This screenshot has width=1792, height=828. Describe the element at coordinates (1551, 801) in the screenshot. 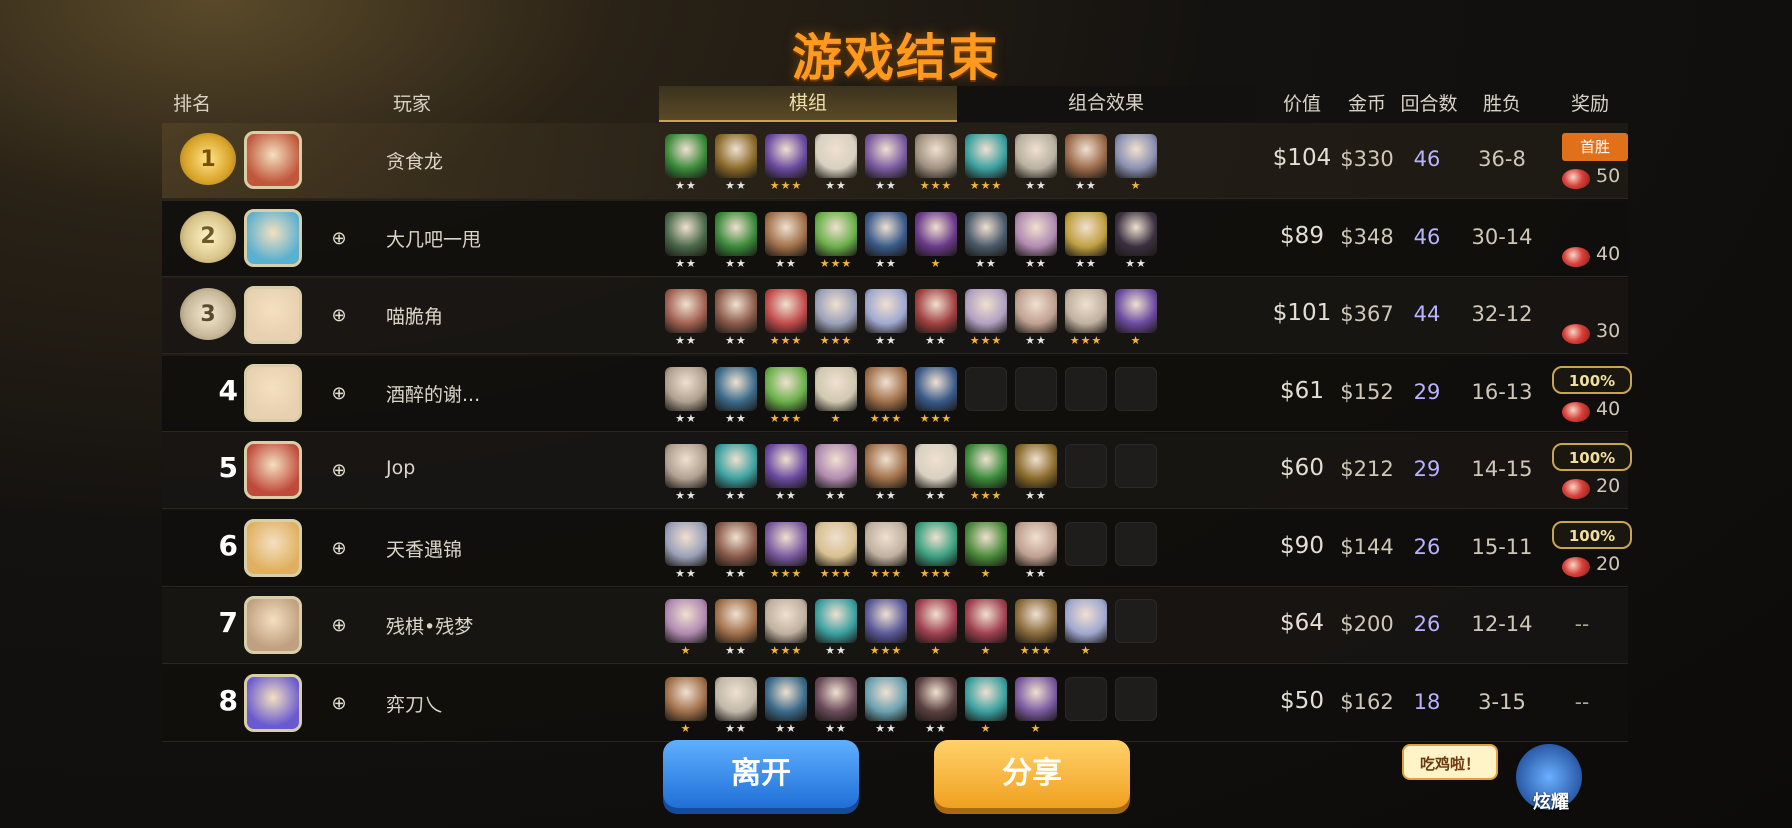

I see `brag-label: 炫耀` at that location.